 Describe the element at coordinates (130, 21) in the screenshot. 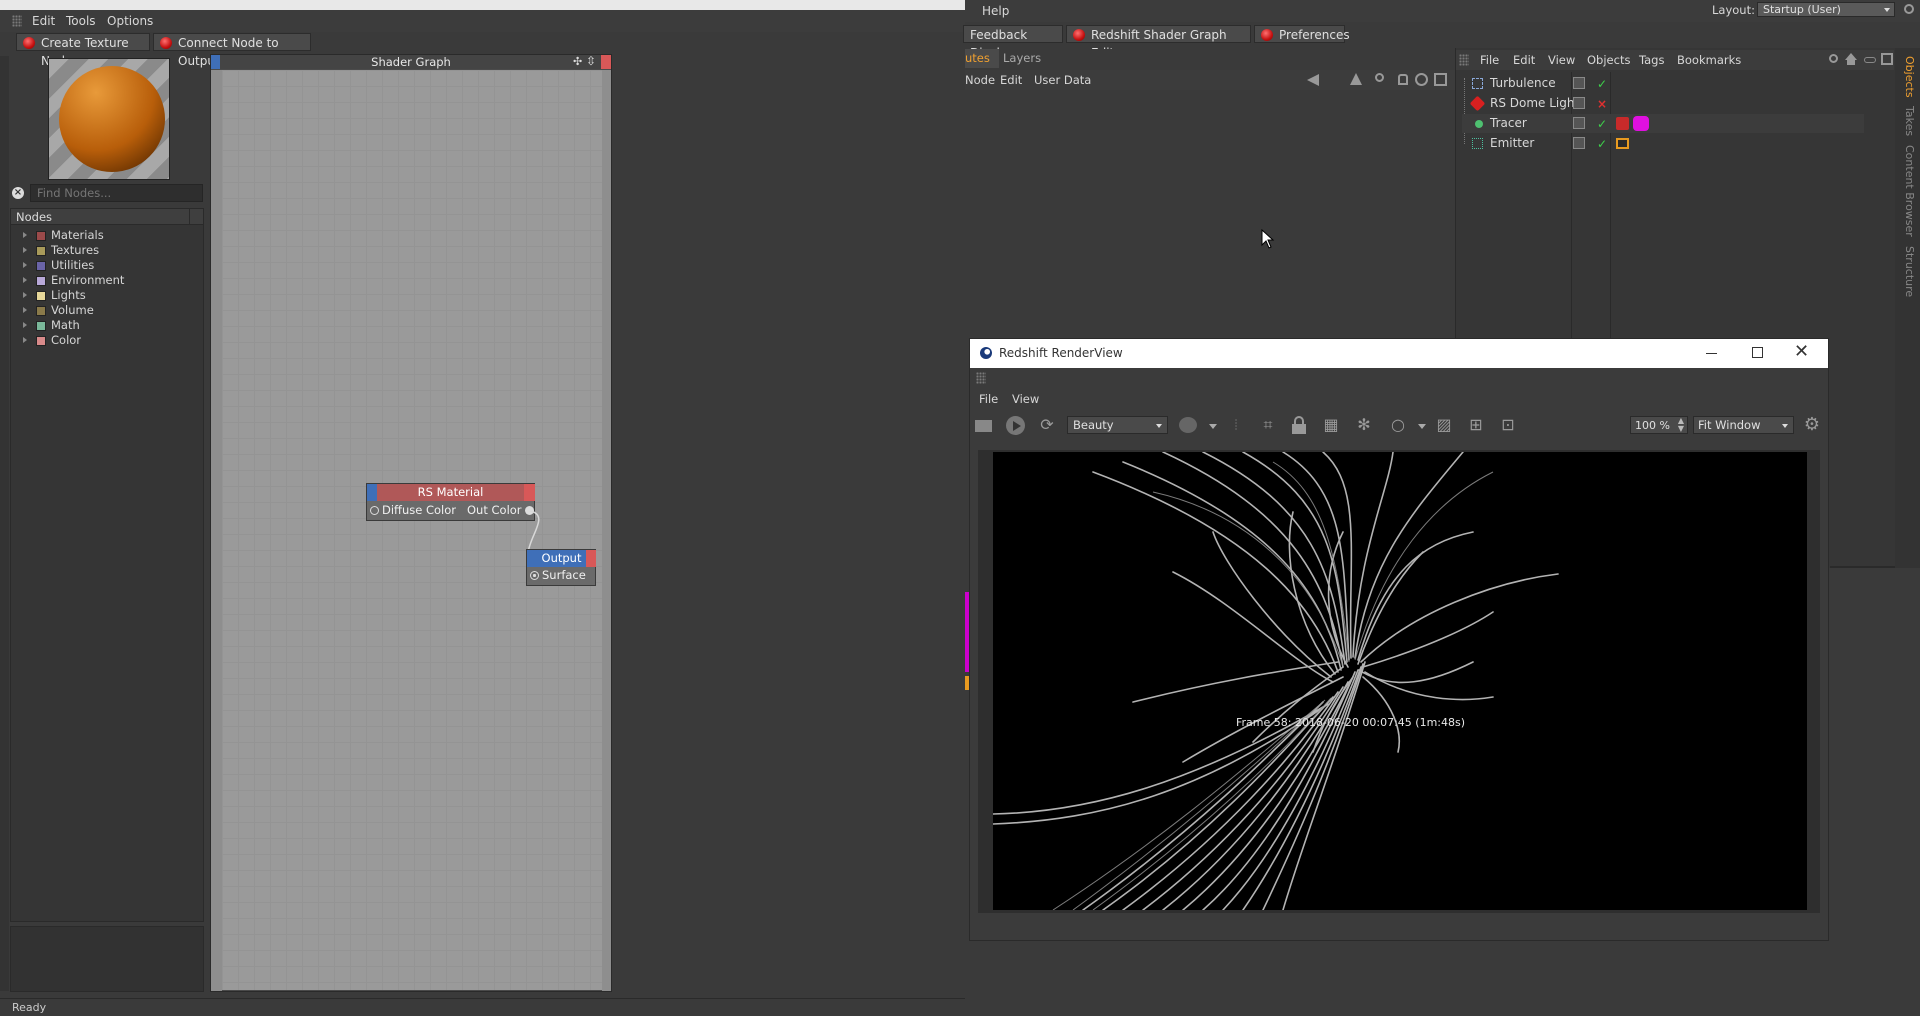

I see `menu-options: Options` at that location.